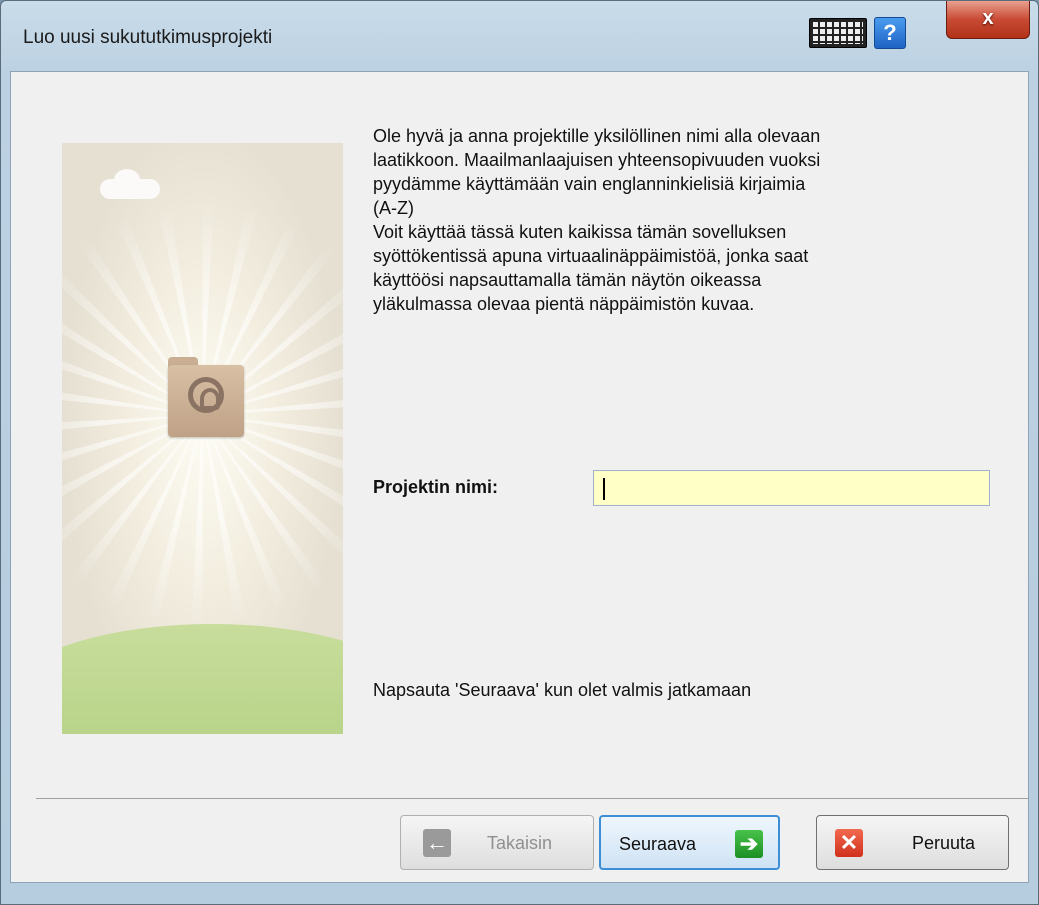  Describe the element at coordinates (838, 33) in the screenshot. I see `keyboard-icon` at that location.